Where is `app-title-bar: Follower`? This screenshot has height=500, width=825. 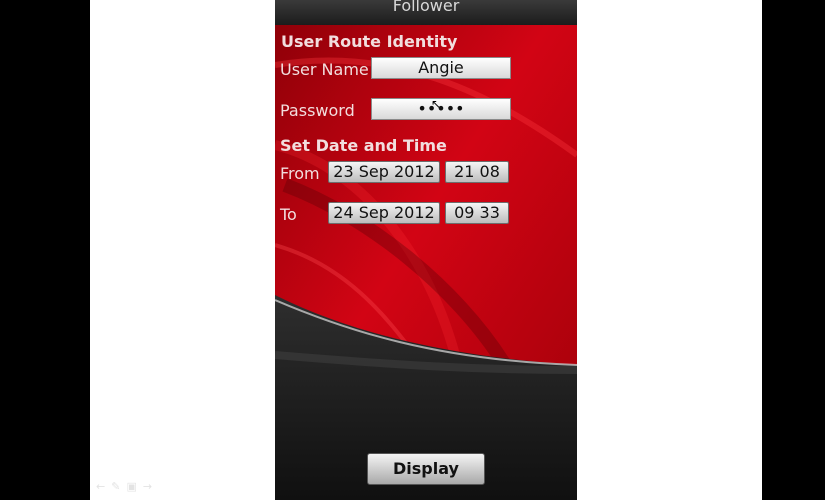
app-title-bar: Follower is located at coordinates (426, 12).